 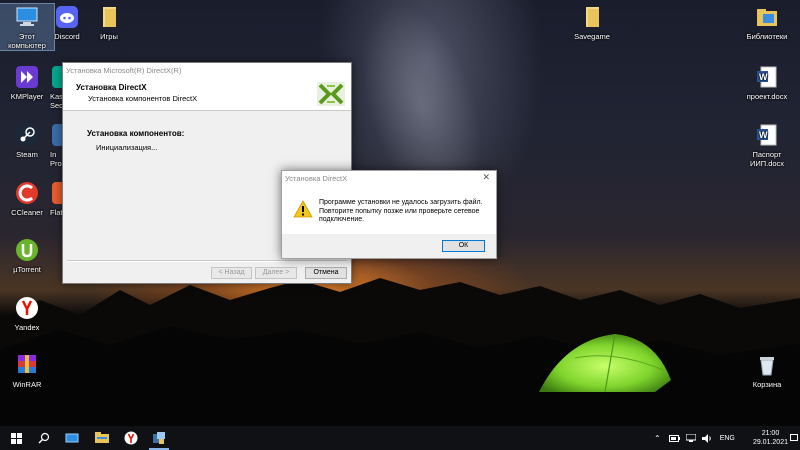 What do you see at coordinates (770, 442) in the screenshot?
I see `clock-date: 29.01.2021` at bounding box center [770, 442].